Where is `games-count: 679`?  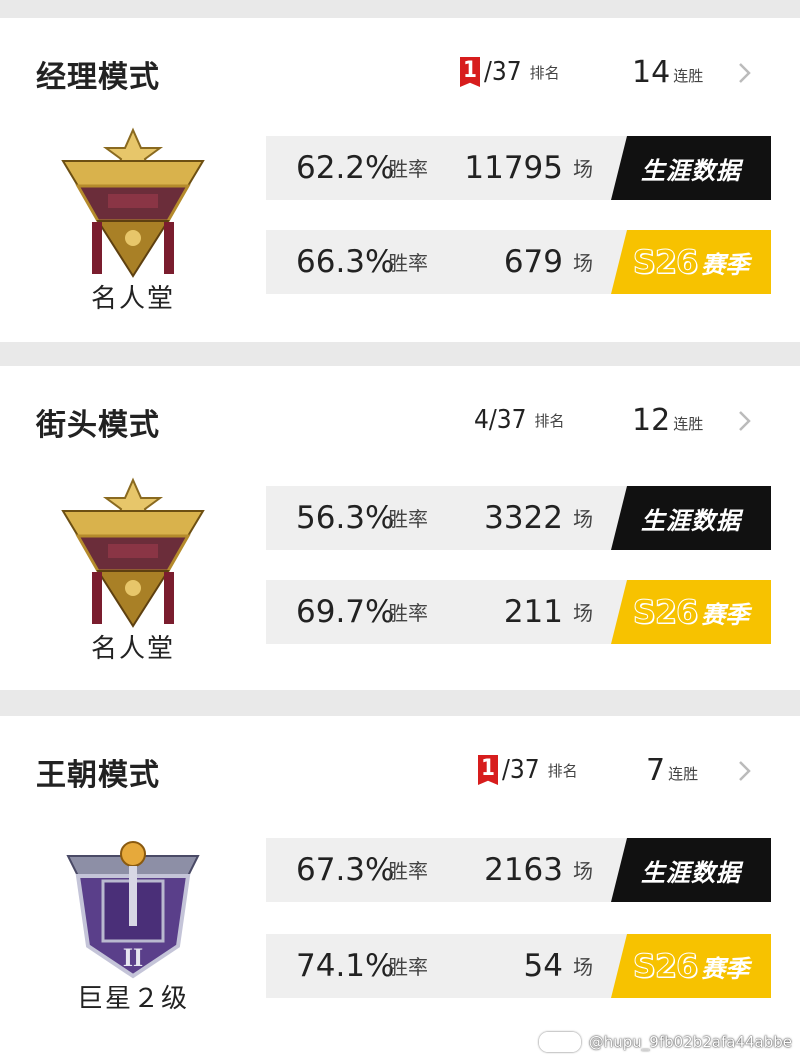 games-count: 679 is located at coordinates (533, 262).